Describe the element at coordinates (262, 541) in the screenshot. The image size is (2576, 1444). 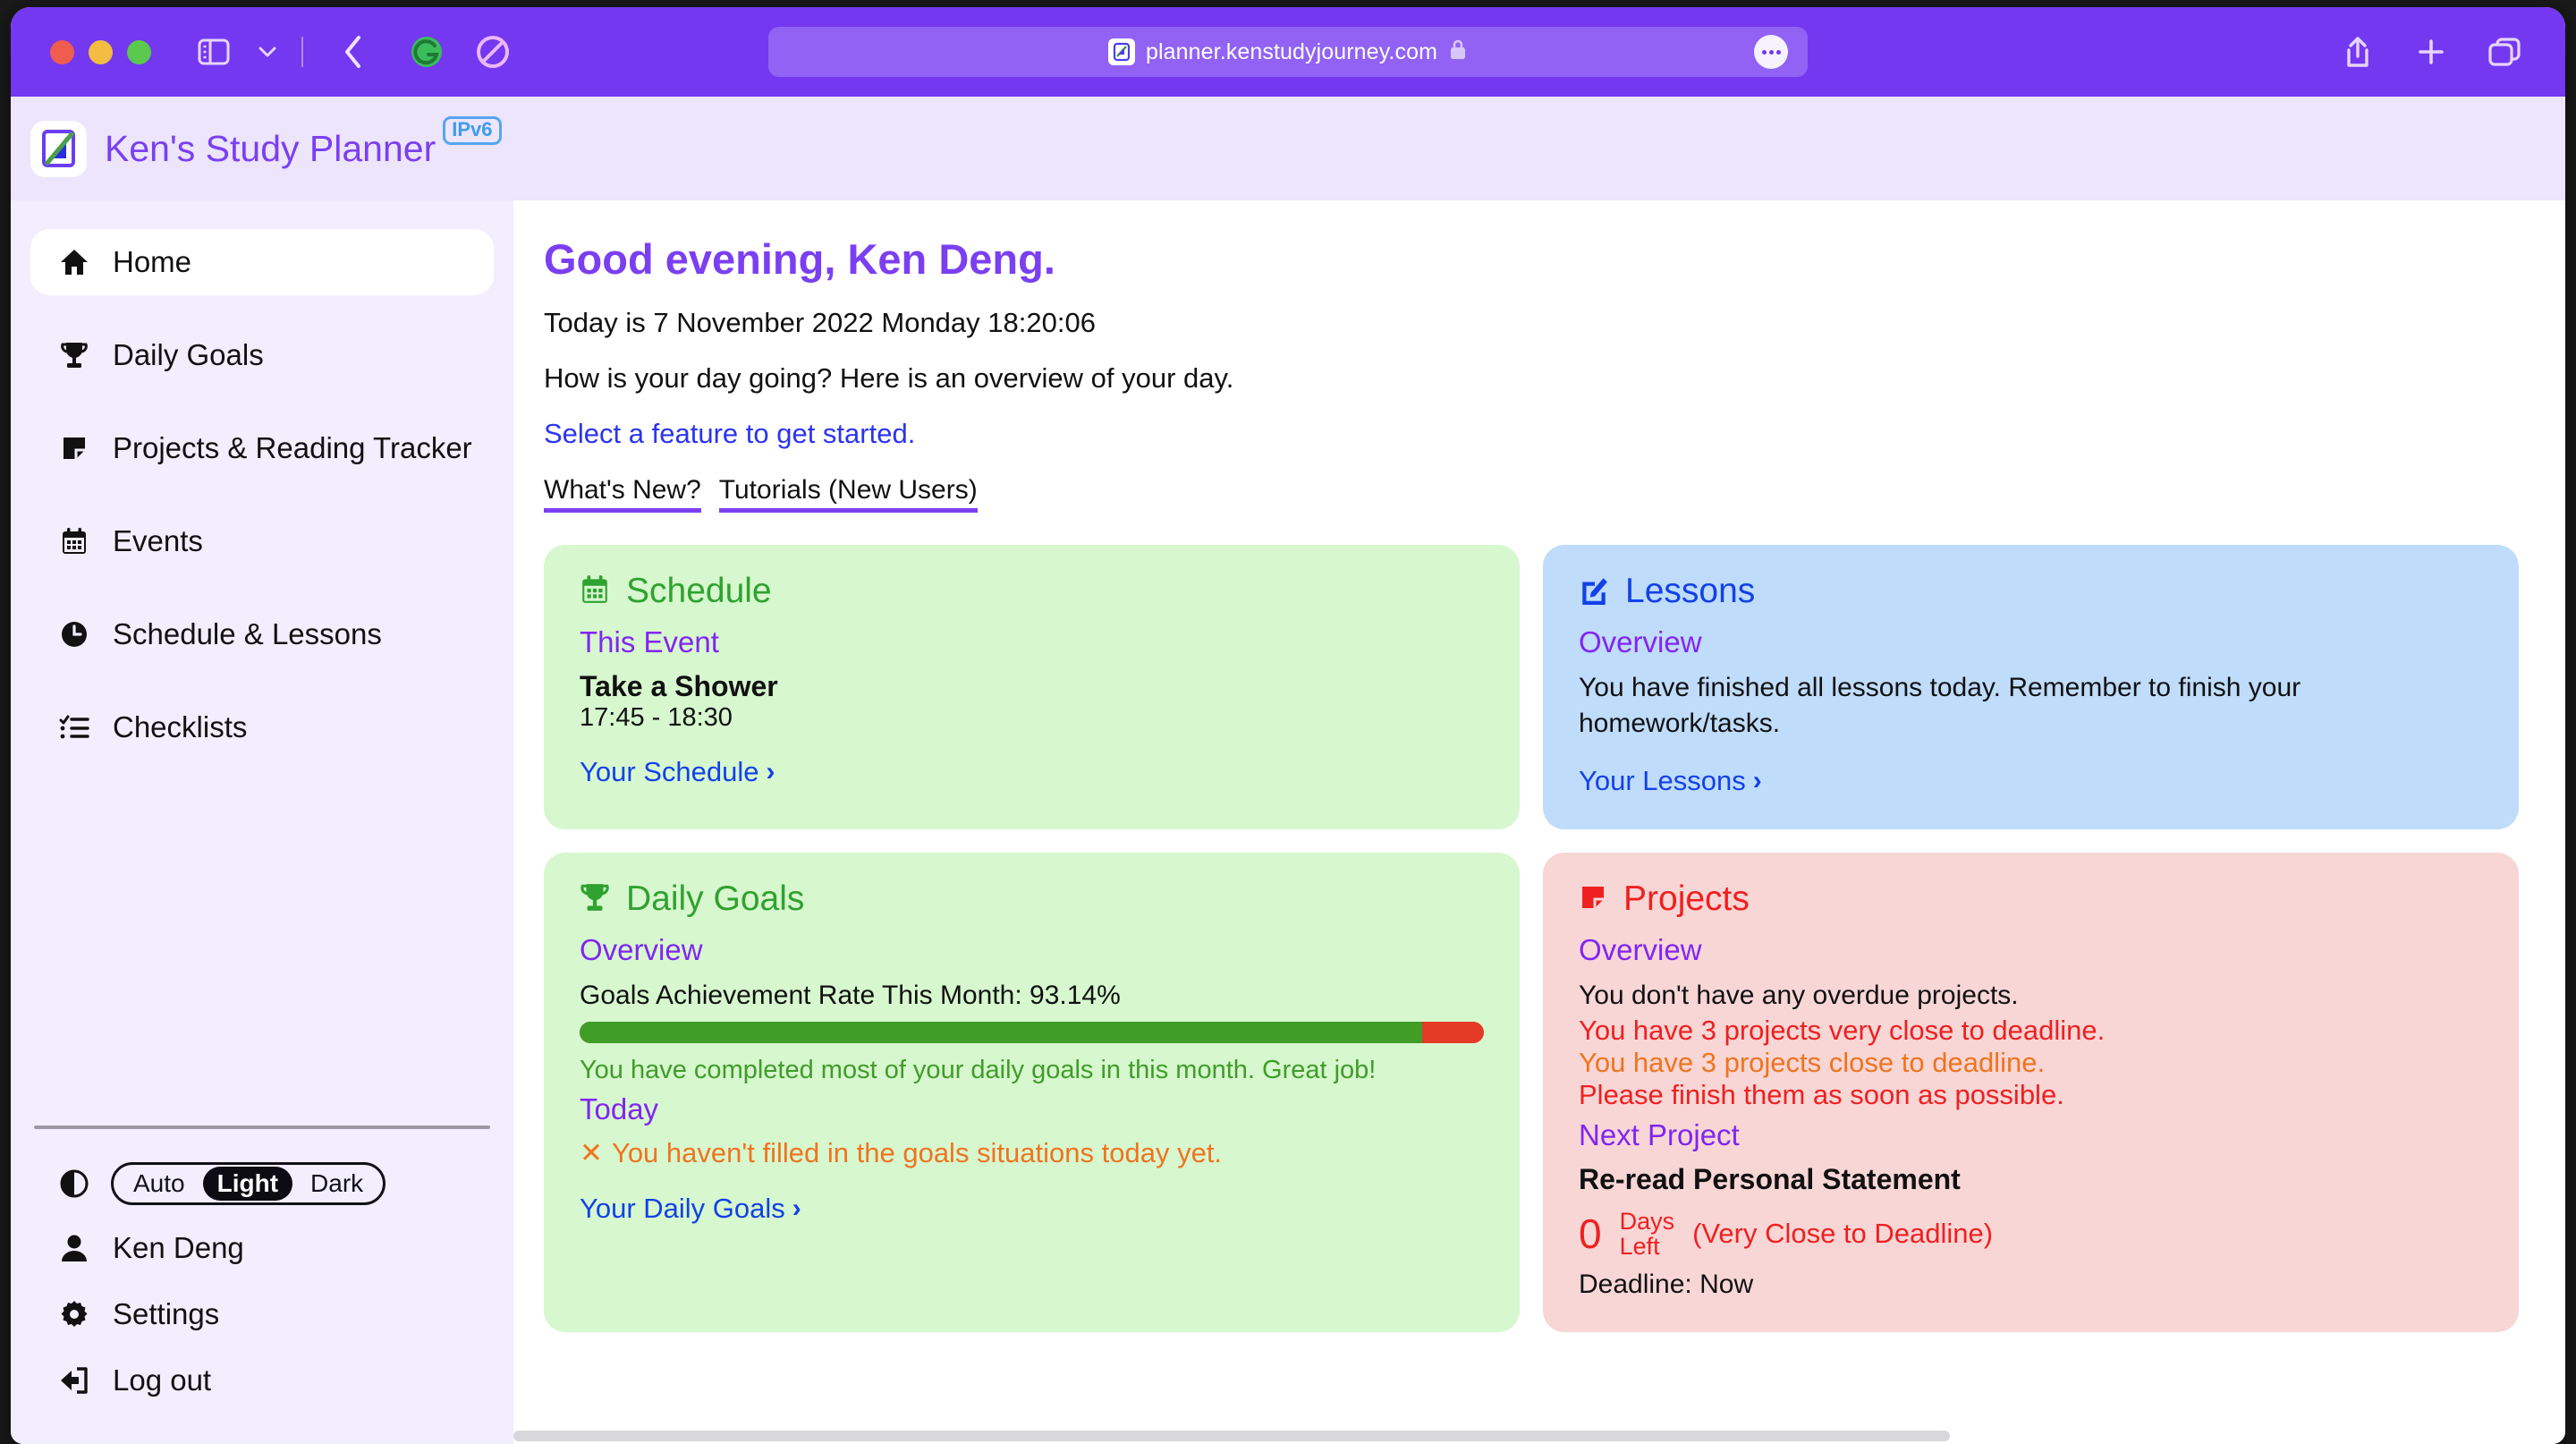
I see `sidebar-item-events: Events` at that location.